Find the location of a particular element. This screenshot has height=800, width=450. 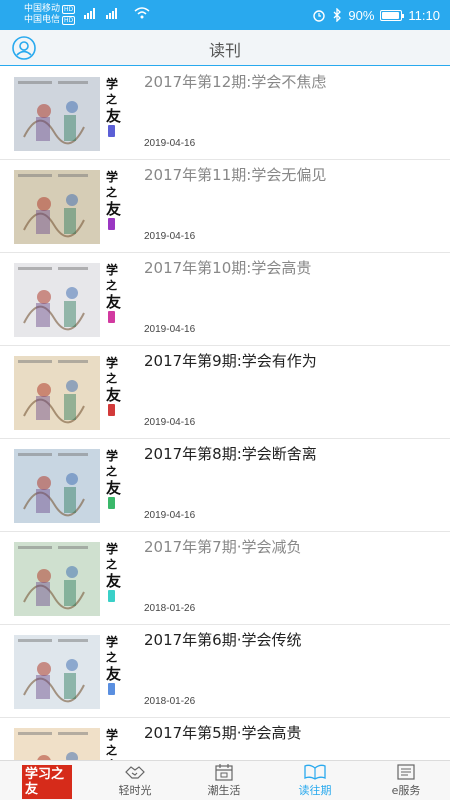

issue-list-item: 学 之 友 2017年第12期:学会不焦虑 2019-04-16 is located at coordinates (225, 113).